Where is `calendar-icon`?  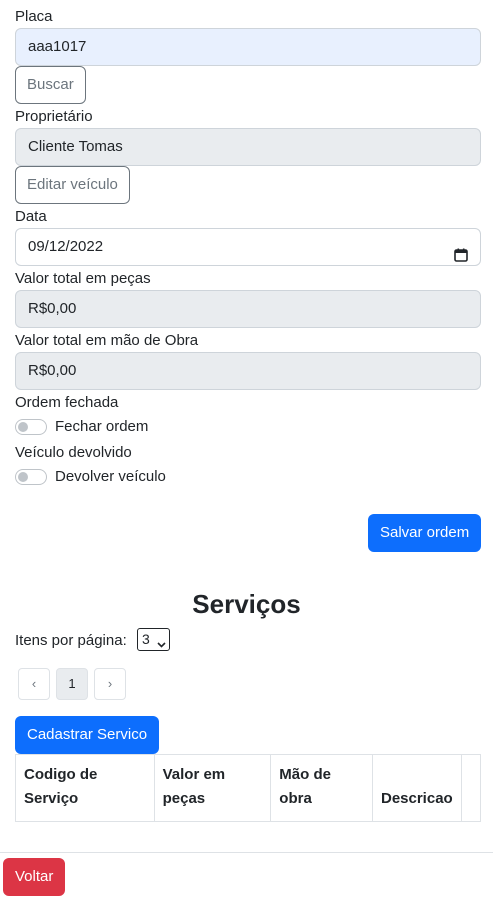
calendar-icon is located at coordinates (461, 251).